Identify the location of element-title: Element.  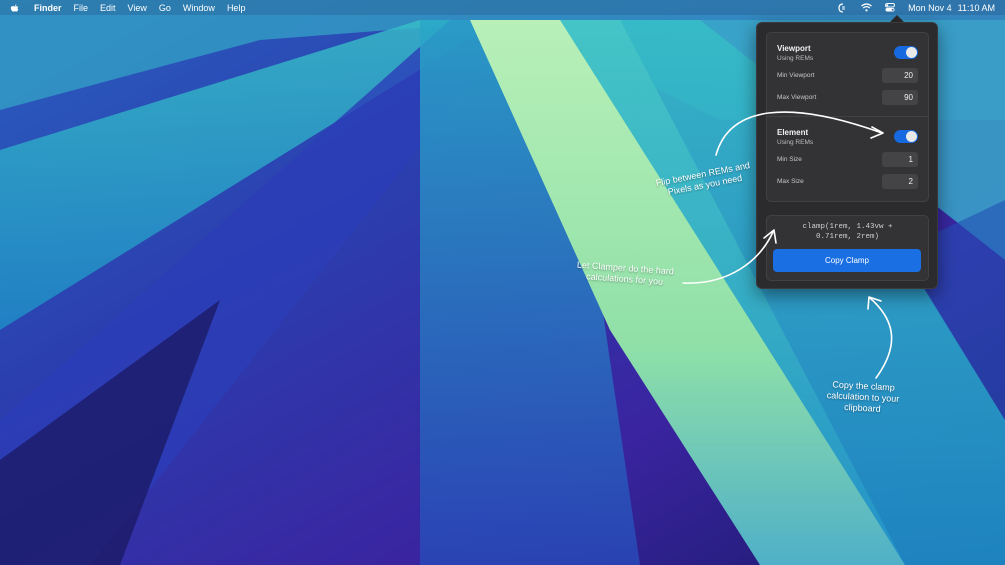
(793, 132).